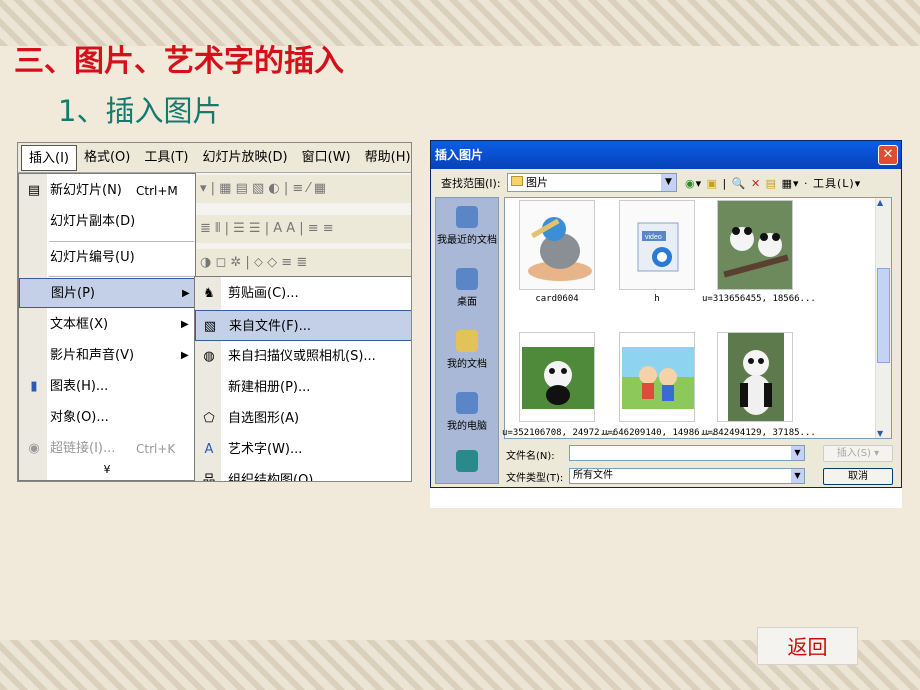 This screenshot has height=690, width=920. I want to click on vertical-scrollbar: ▲ ▼, so click(883, 318).